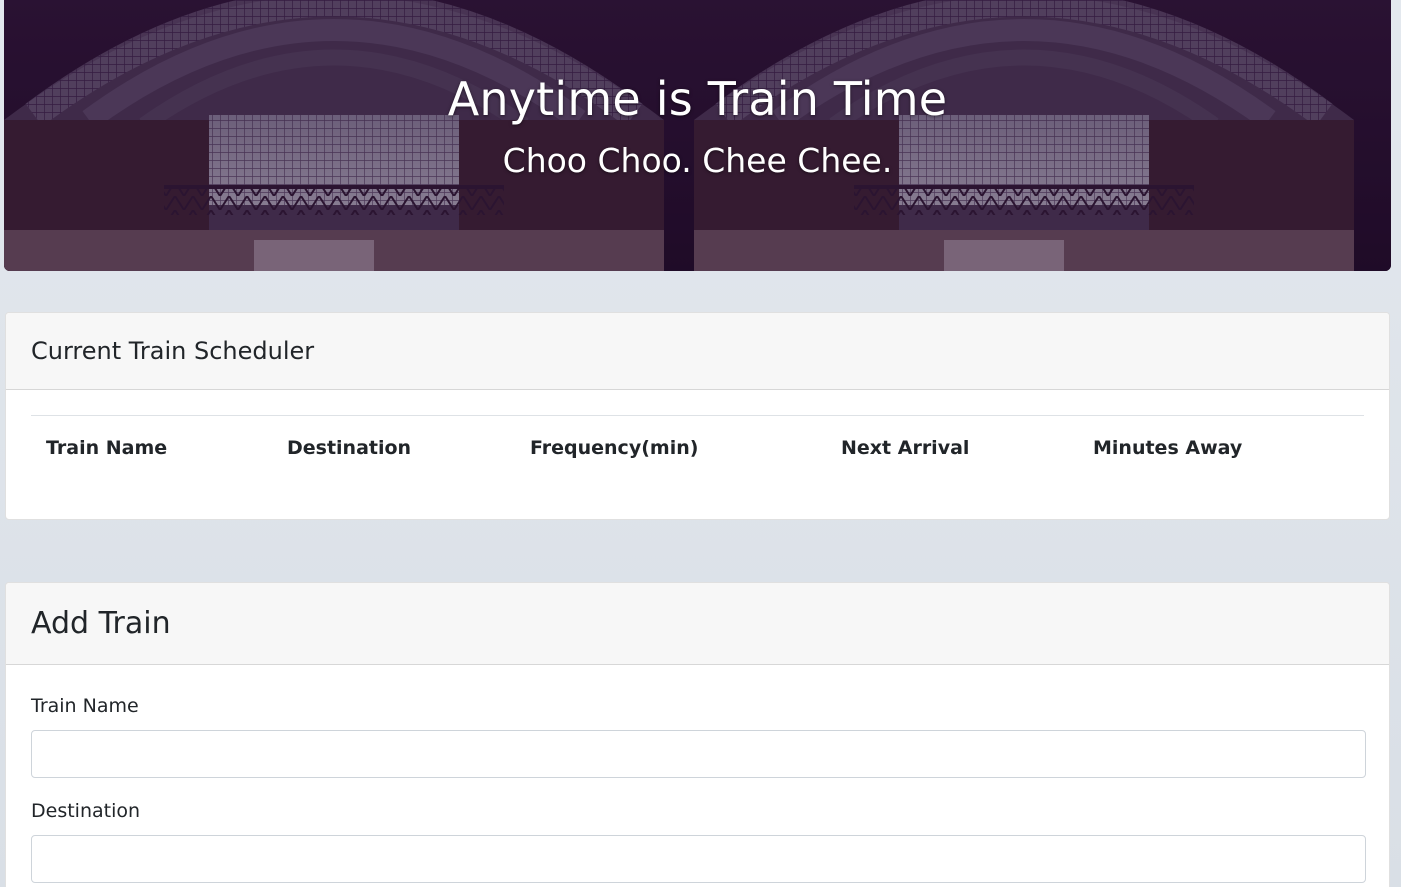  What do you see at coordinates (697, 160) in the screenshot?
I see `hero-subtitle: Choo Choo. Chee Chee.` at bounding box center [697, 160].